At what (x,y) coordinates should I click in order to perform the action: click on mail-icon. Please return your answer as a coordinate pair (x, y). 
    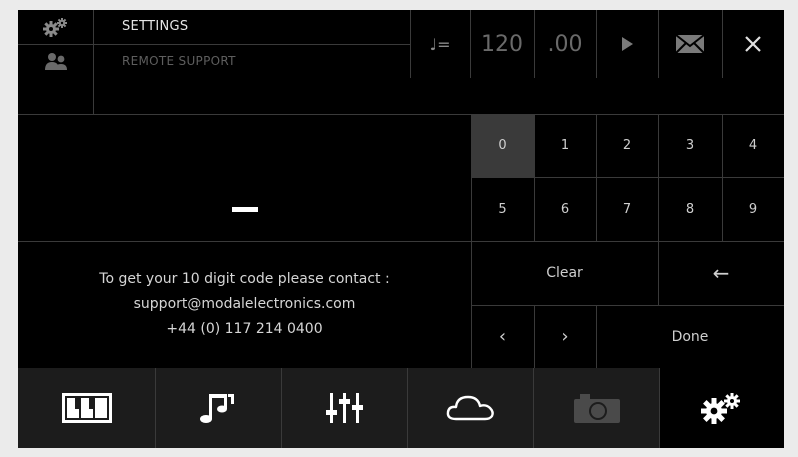
    Looking at the image, I should click on (690, 44).